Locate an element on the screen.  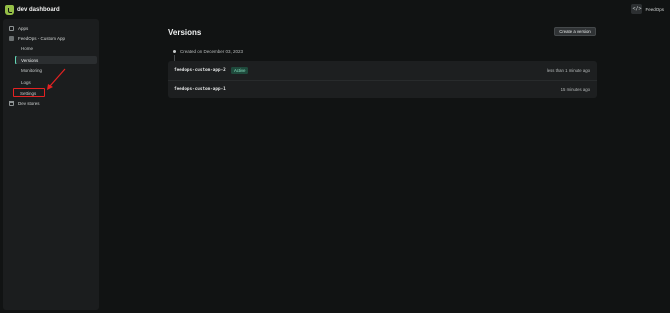
sidebar-item-label: Home is located at coordinates (27, 48).